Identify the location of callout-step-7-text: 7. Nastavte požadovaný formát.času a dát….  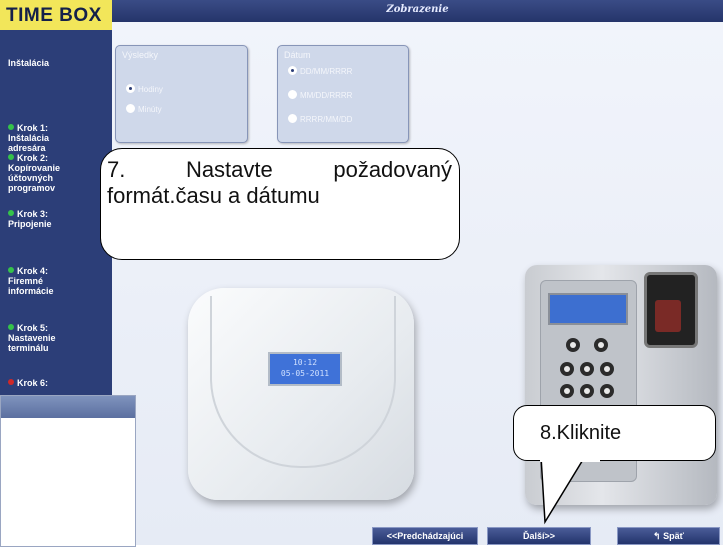
(279, 183).